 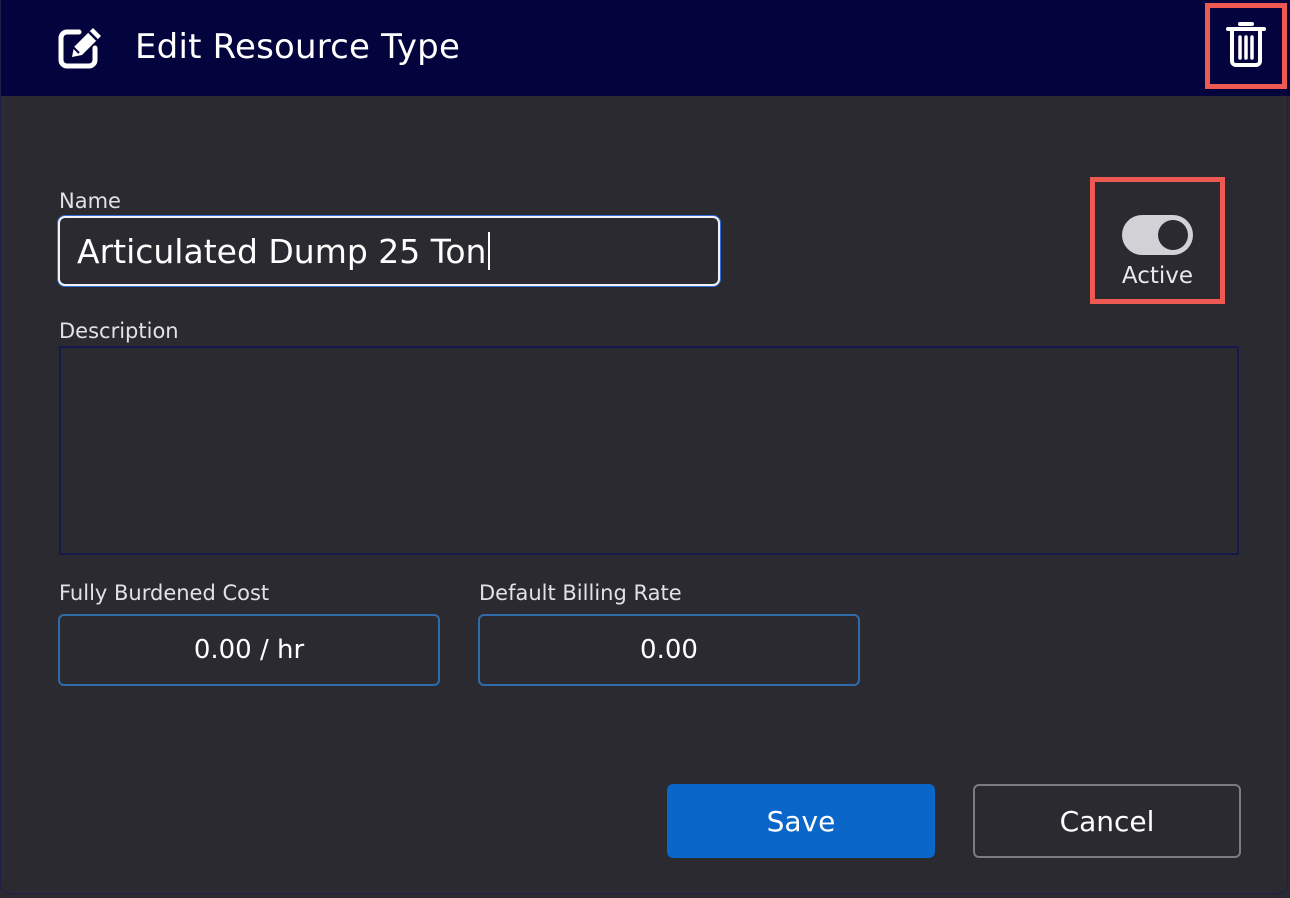 I want to click on default-billing-rate-value: 0.00, so click(x=669, y=650).